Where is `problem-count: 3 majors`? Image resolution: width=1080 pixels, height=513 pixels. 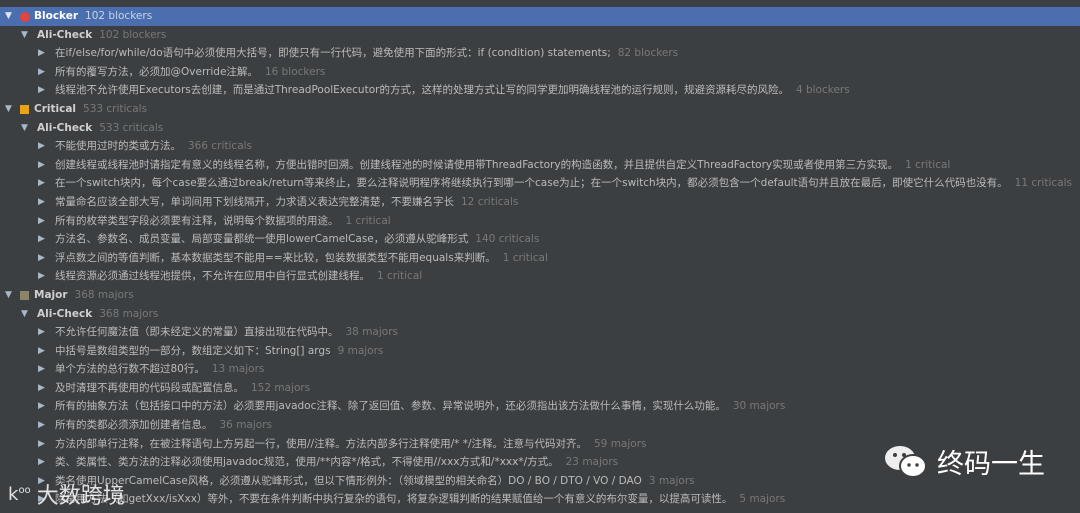 problem-count: 3 majors is located at coordinates (671, 480).